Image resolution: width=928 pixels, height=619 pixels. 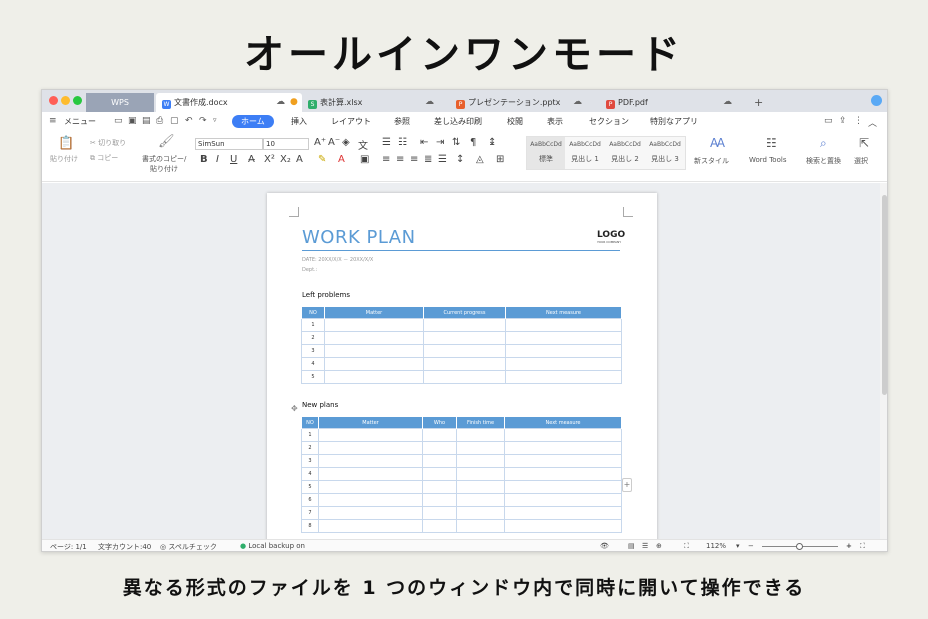 What do you see at coordinates (386, 159) in the screenshot?
I see `align-left-icon: ≡` at bounding box center [386, 159].